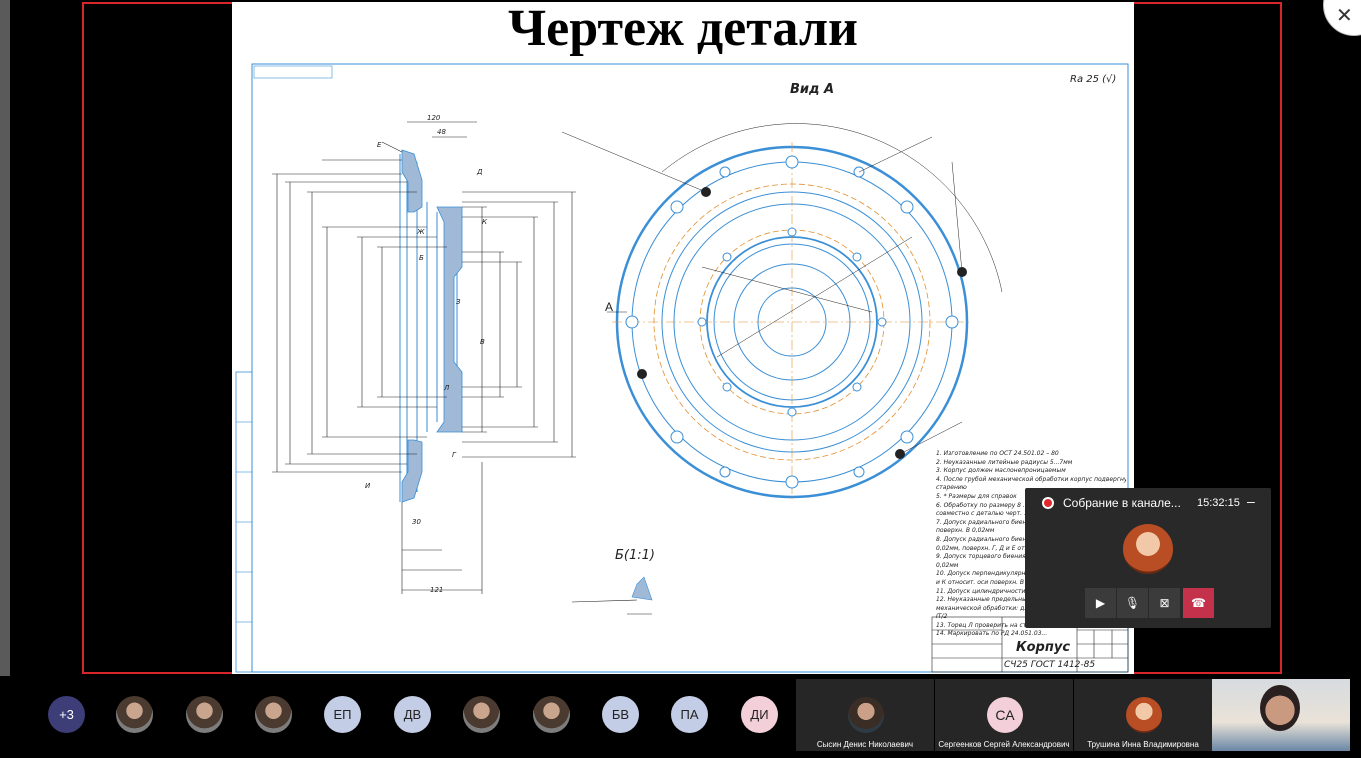  I want to click on participant-name: Сысин Денис Николаевич, so click(865, 744).